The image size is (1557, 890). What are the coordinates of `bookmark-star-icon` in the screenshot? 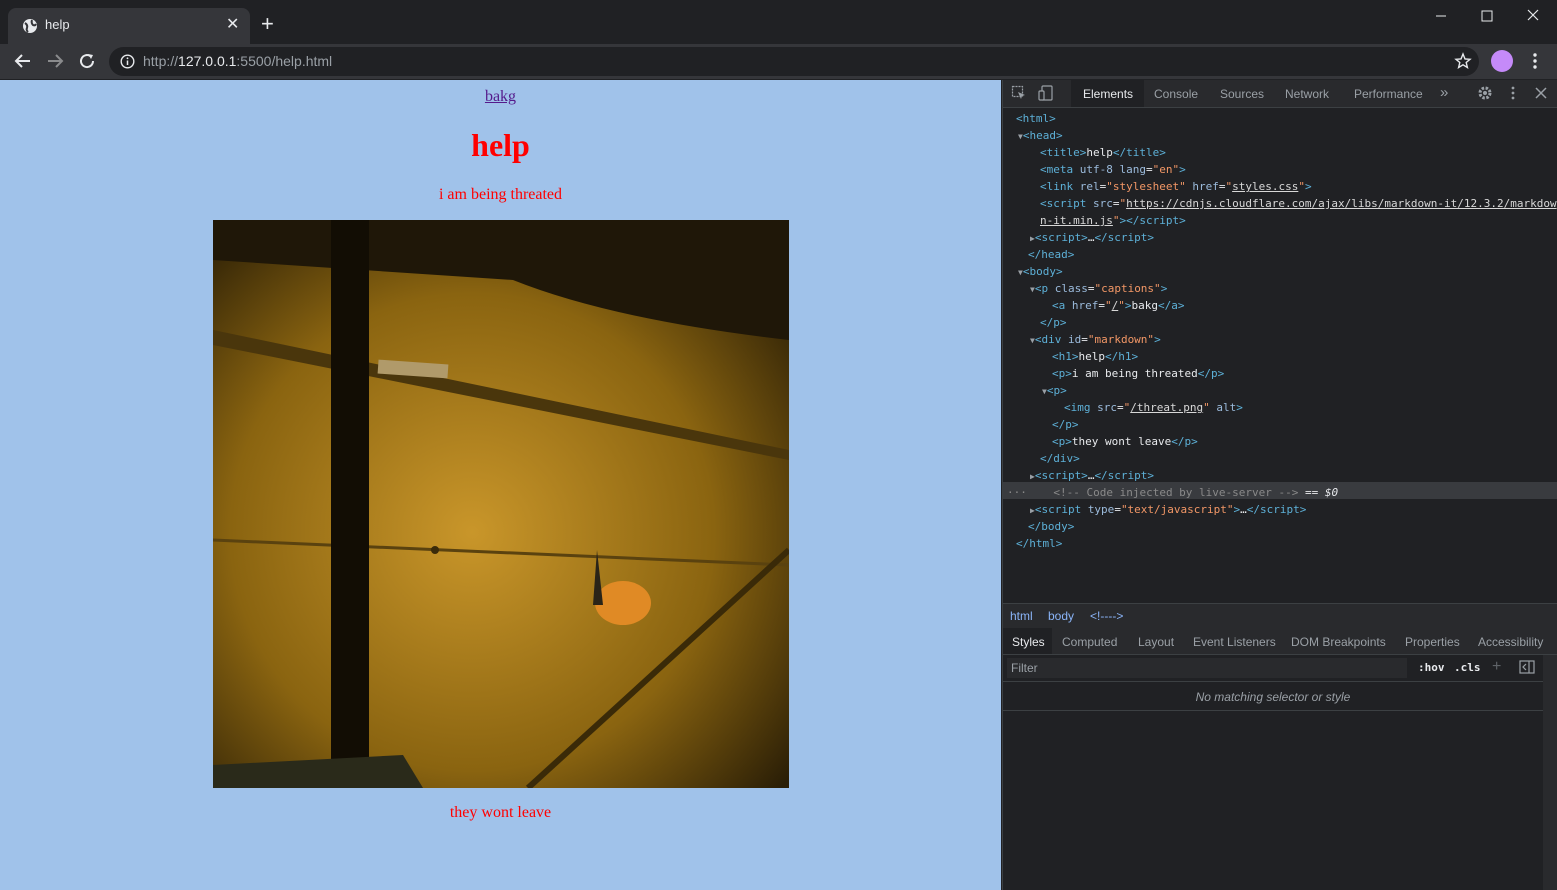 It's located at (1463, 61).